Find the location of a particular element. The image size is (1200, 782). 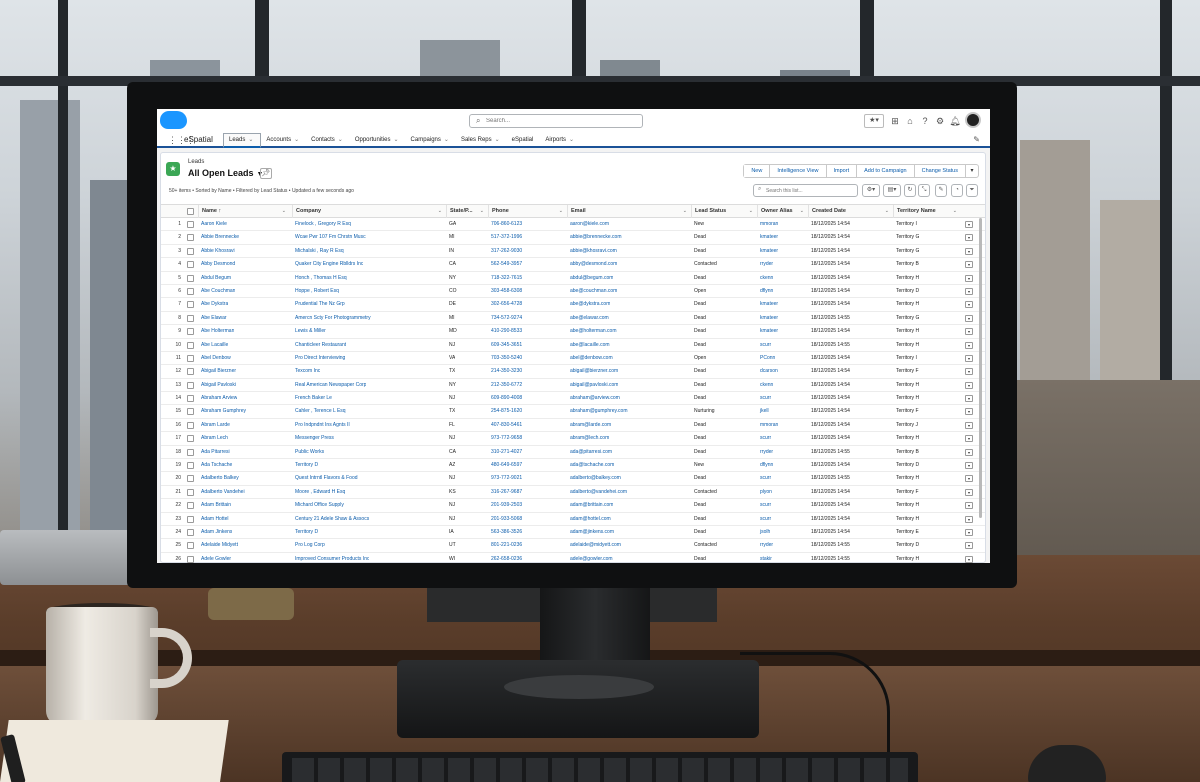

company-link: Honch , Thomas H Esq is located at coordinates (319, 278).